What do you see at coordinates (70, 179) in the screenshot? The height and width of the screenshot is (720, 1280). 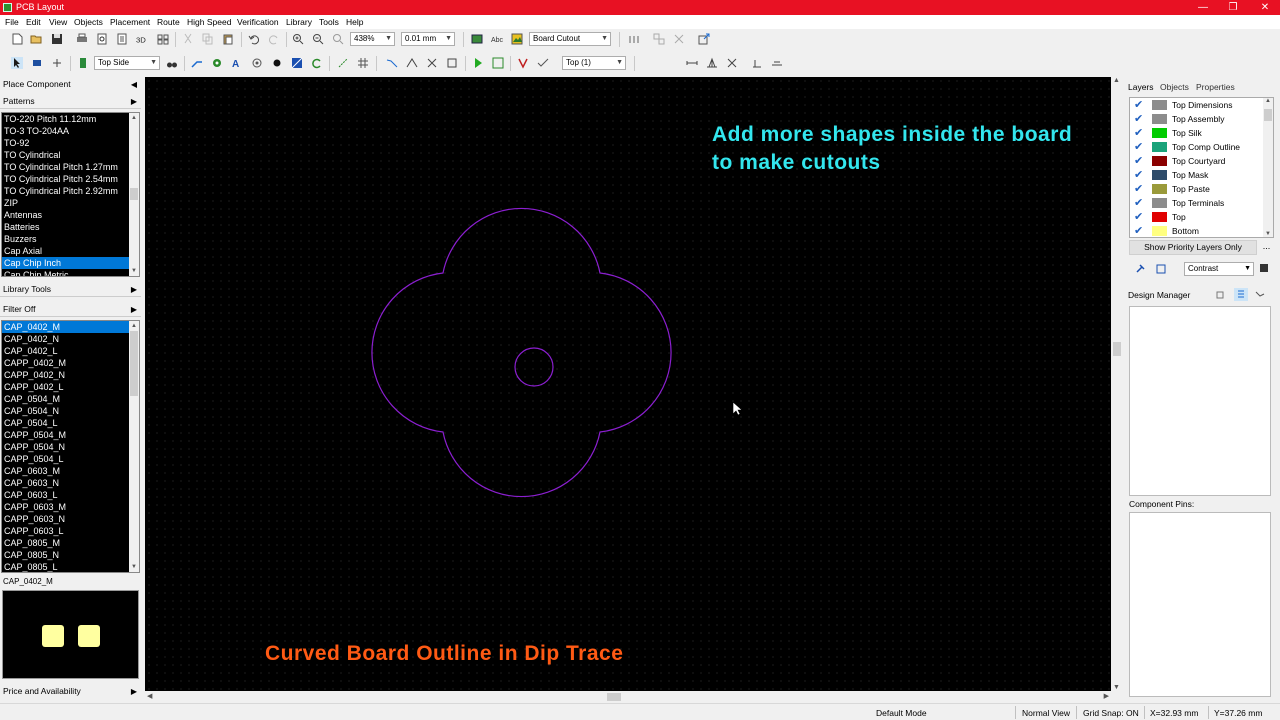 I see `pattern-list-item: TO Cylindrical Pitch 2.54mm` at bounding box center [70, 179].